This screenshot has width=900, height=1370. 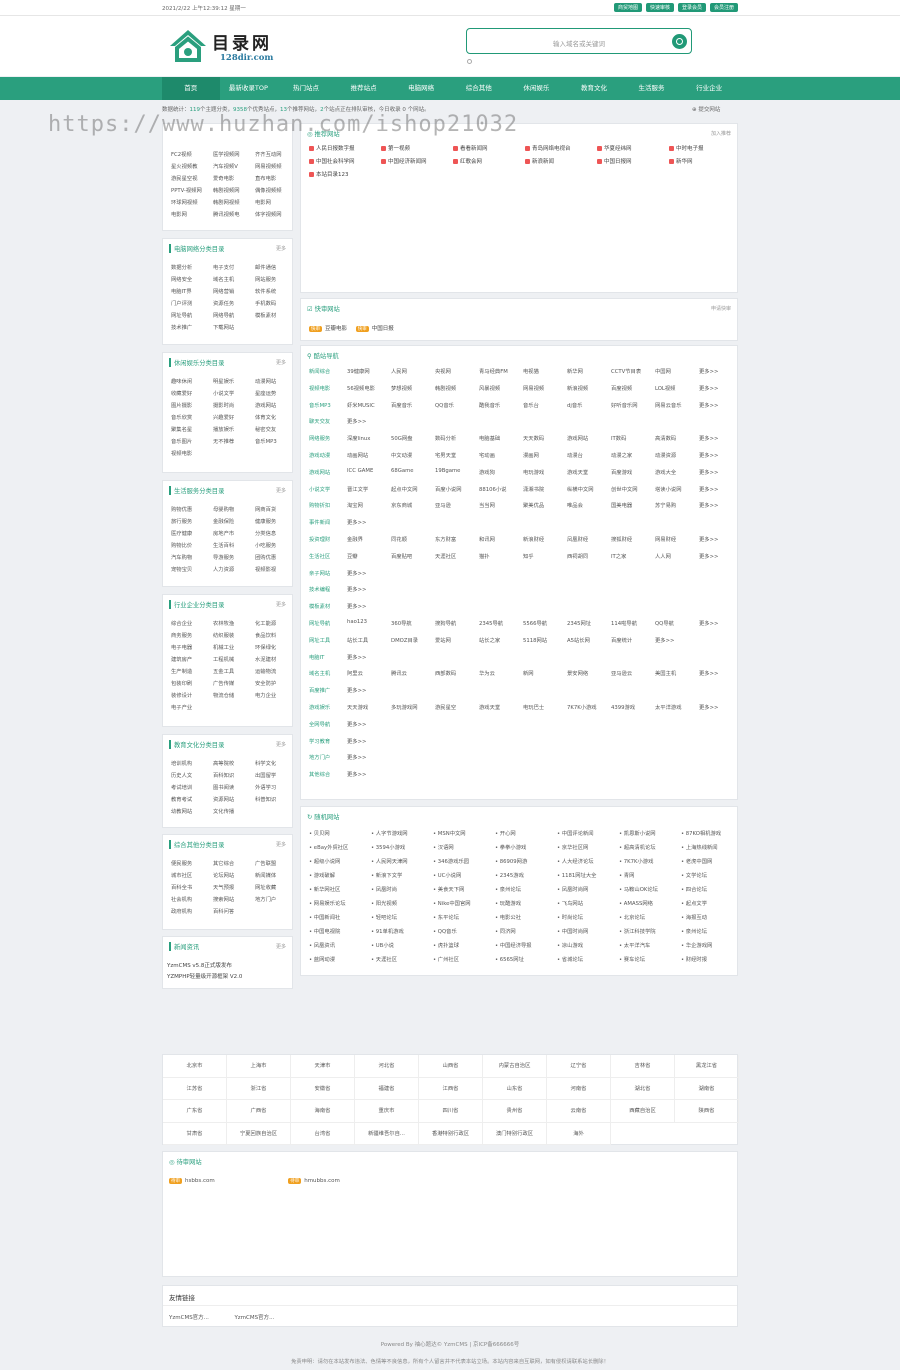 I want to click on province-link: 福建省, so click(x=387, y=1088).